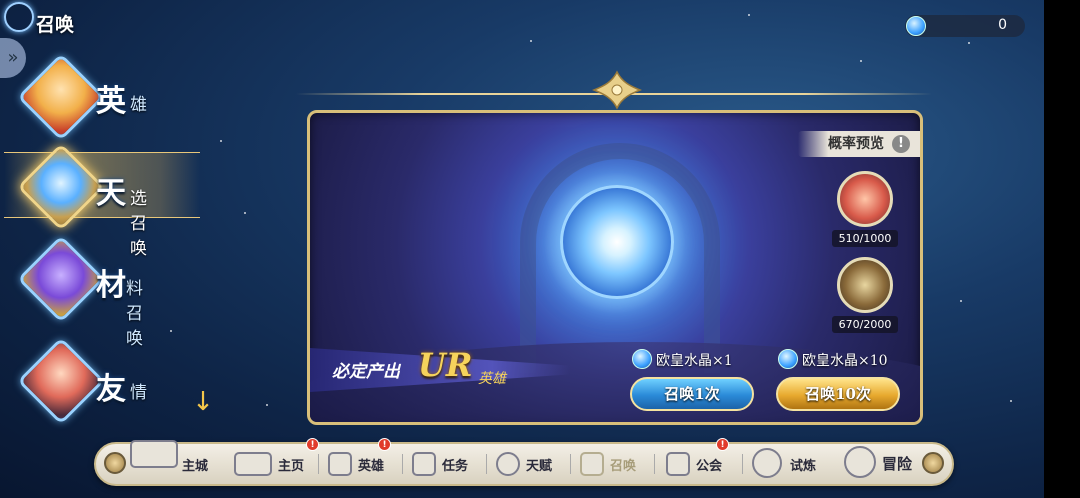 This screenshot has width=1080, height=498. What do you see at coordinates (195, 466) in the screenshot?
I see `nav-label-main-city: 主城` at bounding box center [195, 466].